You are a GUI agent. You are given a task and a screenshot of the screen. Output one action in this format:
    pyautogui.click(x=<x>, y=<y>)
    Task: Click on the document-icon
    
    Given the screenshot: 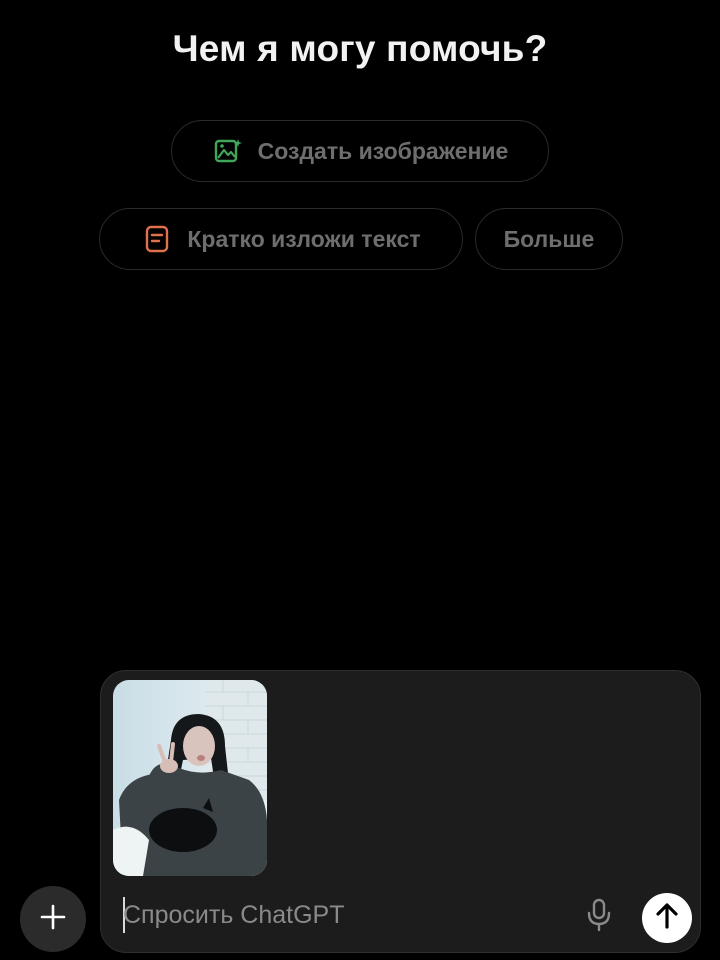 What is the action you would take?
    pyautogui.click(x=157, y=239)
    